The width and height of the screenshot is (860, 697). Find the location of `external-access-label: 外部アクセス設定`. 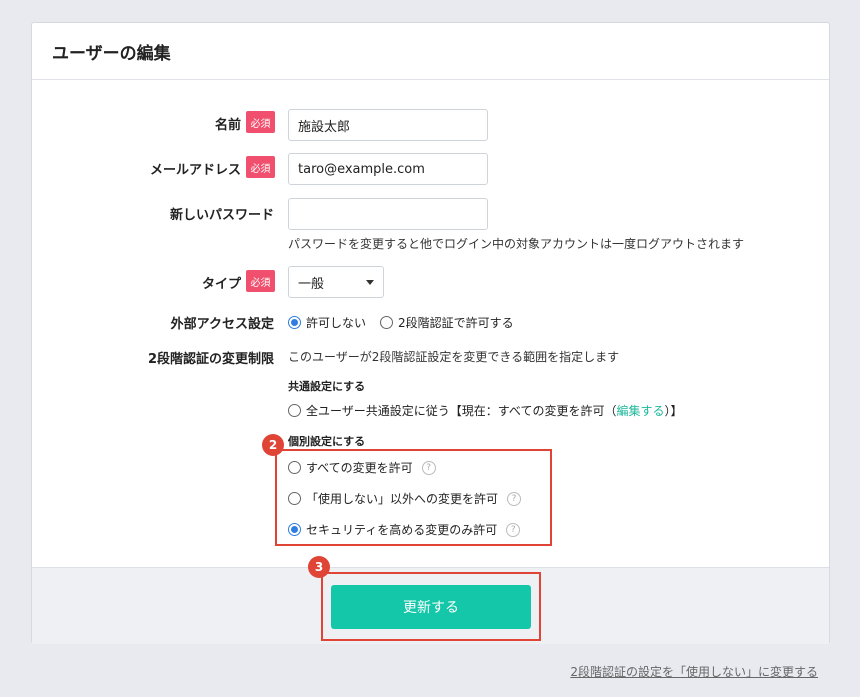

external-access-label: 外部アクセス設定 is located at coordinates (222, 324).